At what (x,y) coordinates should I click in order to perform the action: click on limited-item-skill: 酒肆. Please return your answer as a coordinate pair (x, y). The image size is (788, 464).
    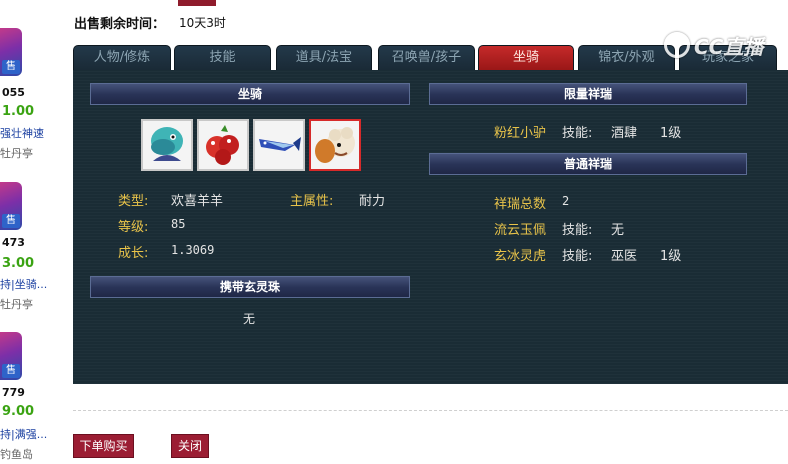
    Looking at the image, I should click on (624, 133).